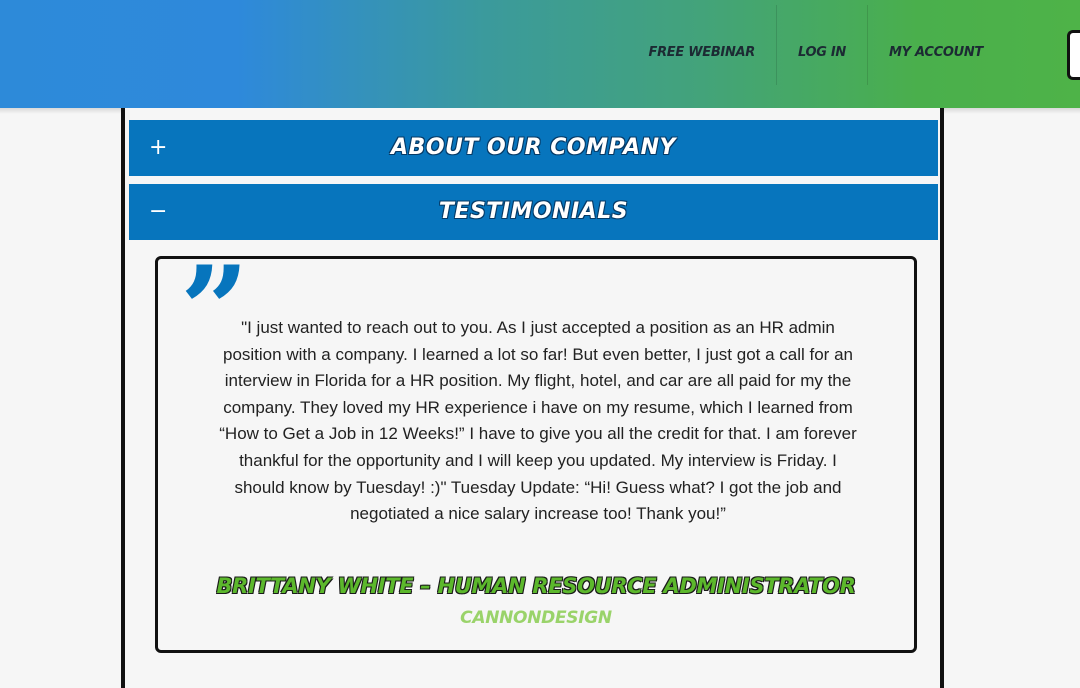  I want to click on accordion-testimonials: − Testimonials, so click(533, 212).